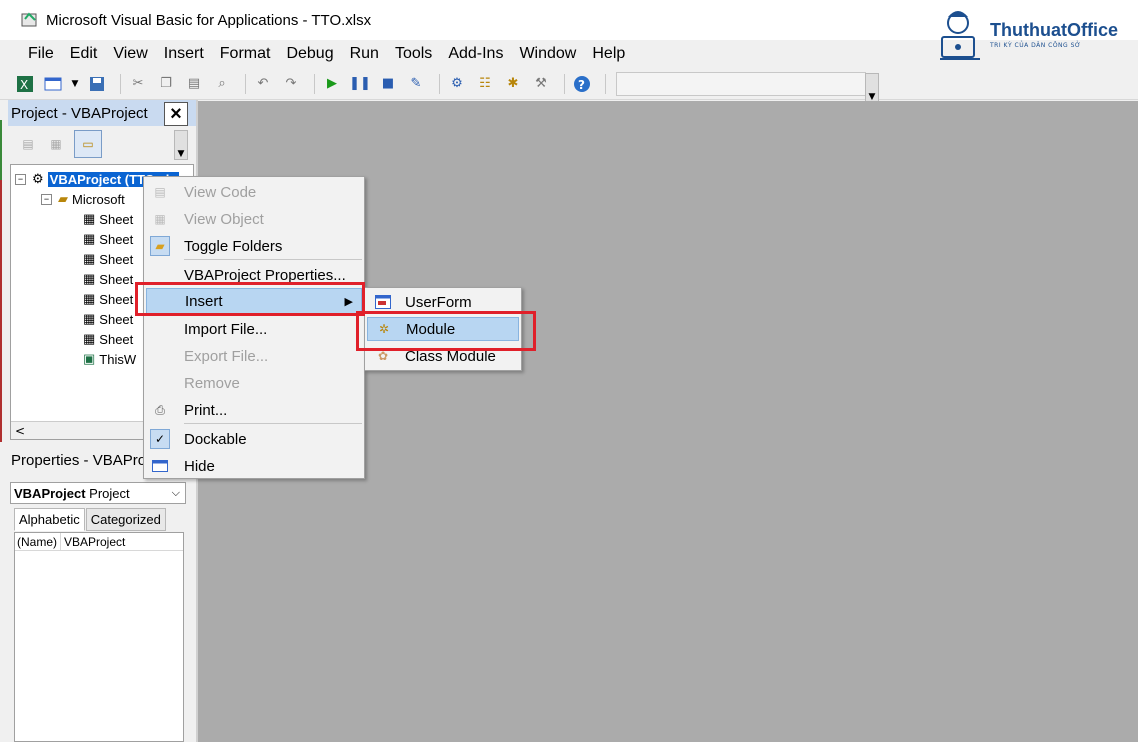 This screenshot has height=742, width=1138. I want to click on submenu-item-label: UserForm, so click(438, 302).